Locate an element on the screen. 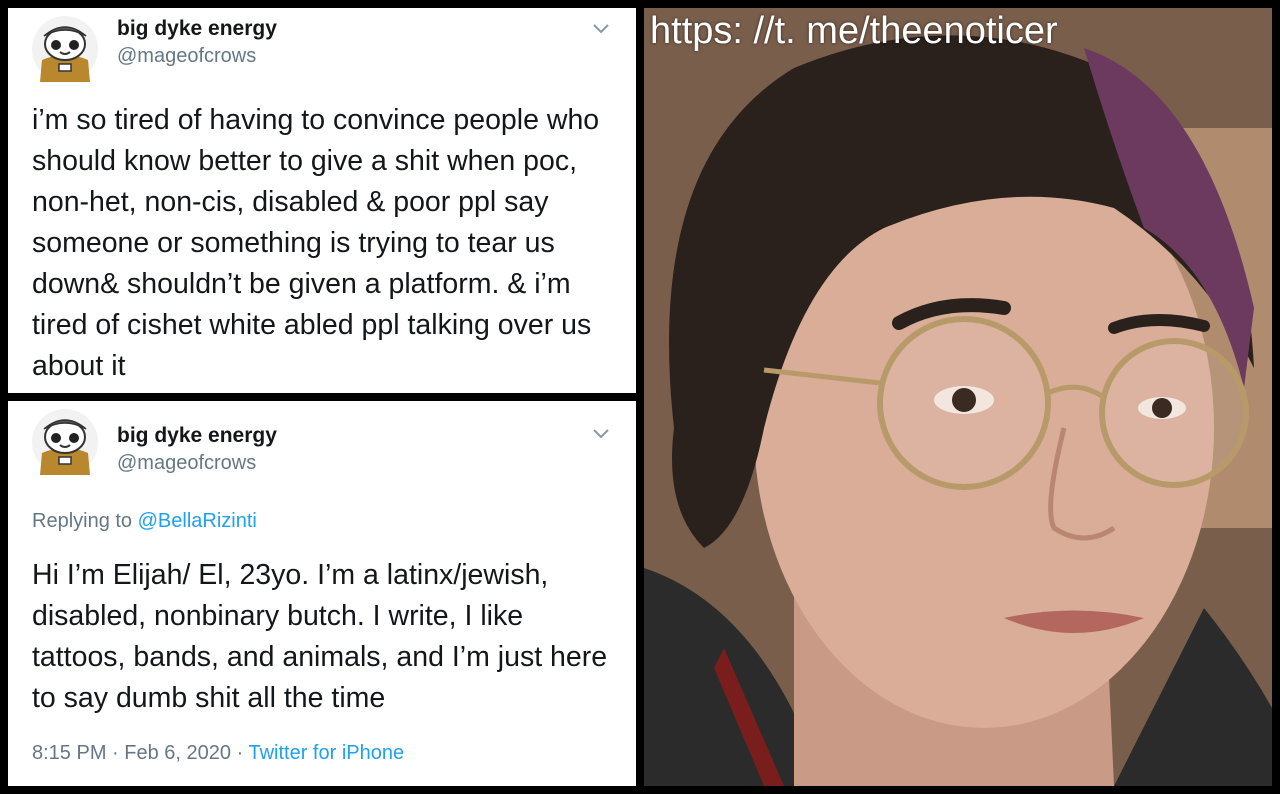  tweet-source-link: Twitter for iPhone is located at coordinates (326, 753).